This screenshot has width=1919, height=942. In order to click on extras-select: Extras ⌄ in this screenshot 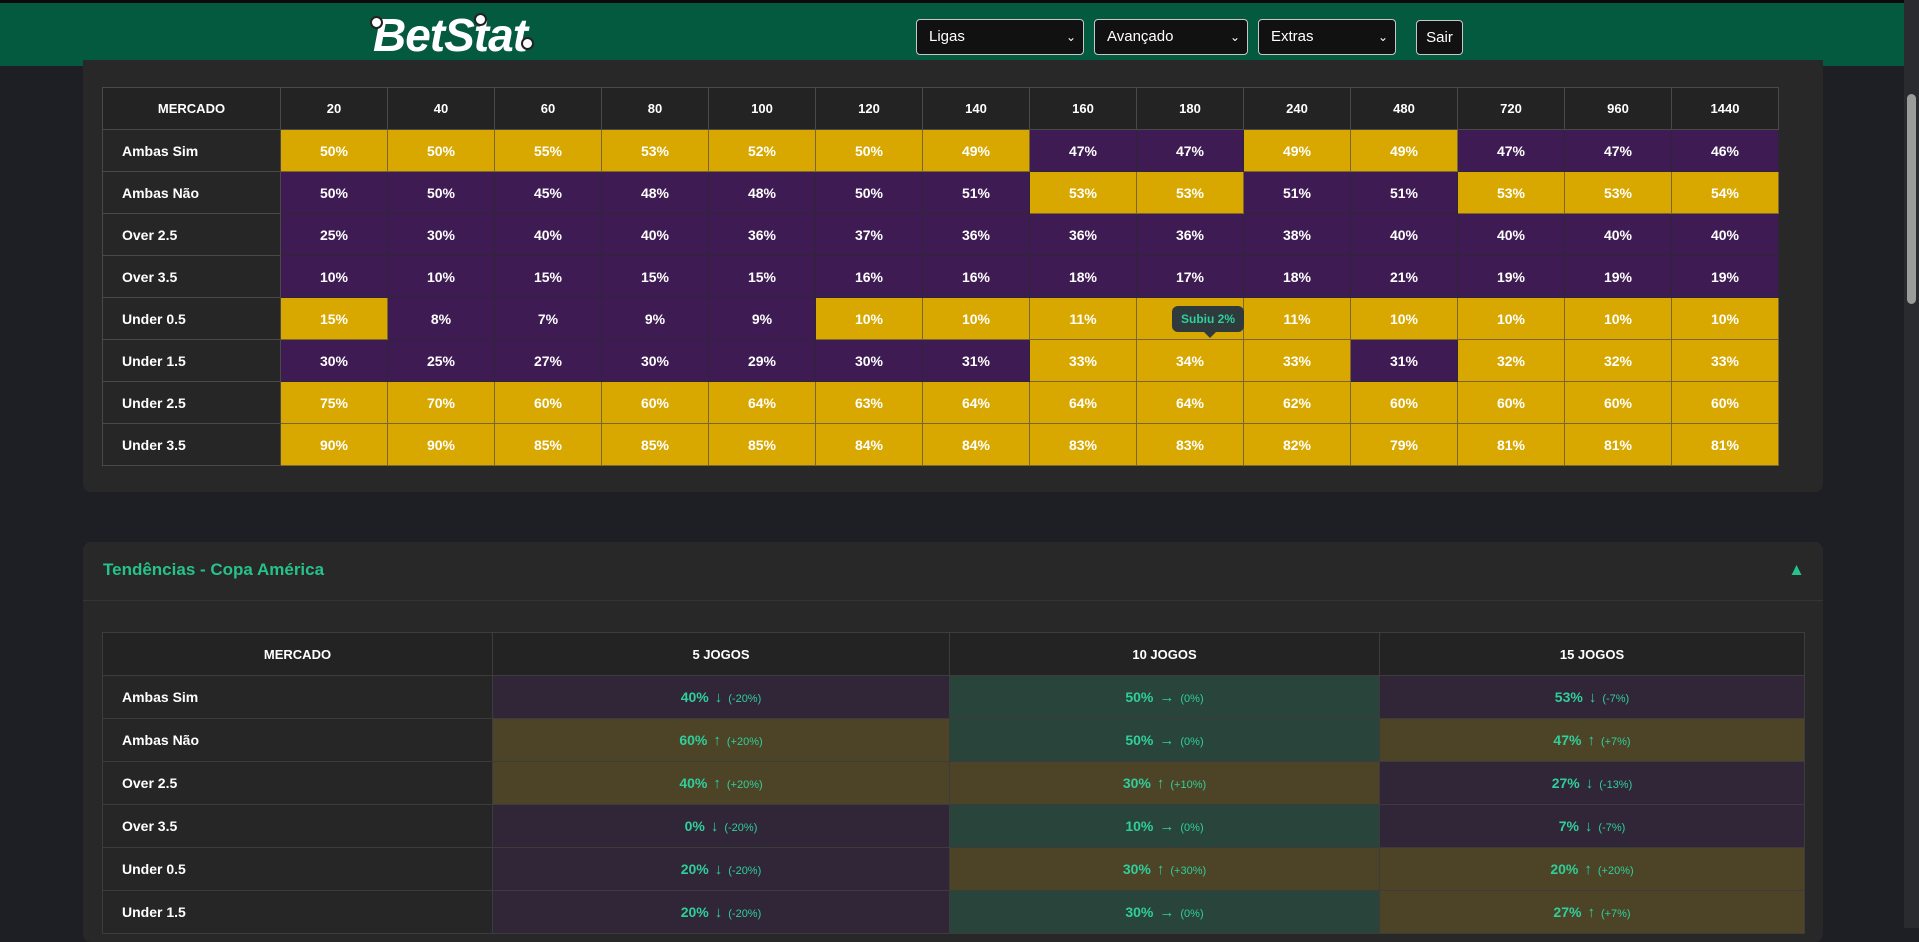, I will do `click(1327, 37)`.